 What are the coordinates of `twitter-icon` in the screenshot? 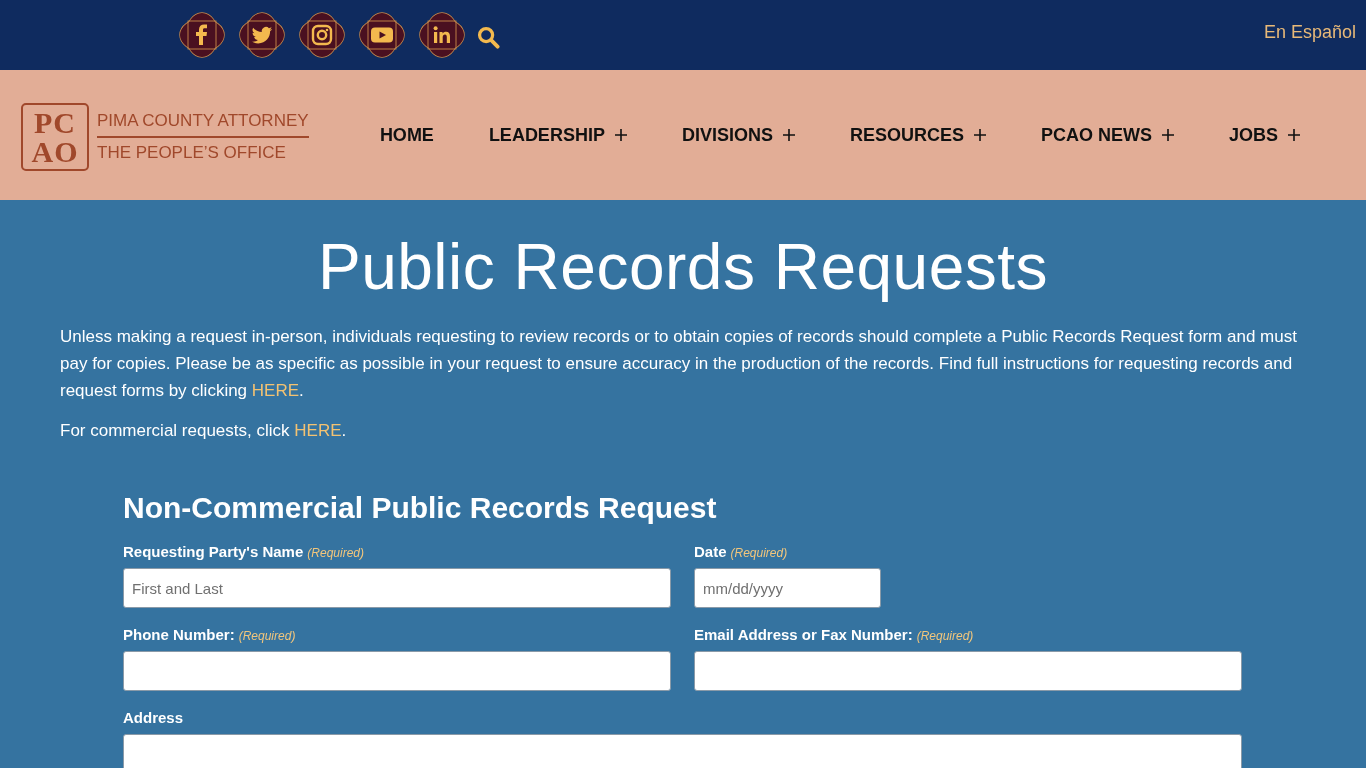 It's located at (262, 35).